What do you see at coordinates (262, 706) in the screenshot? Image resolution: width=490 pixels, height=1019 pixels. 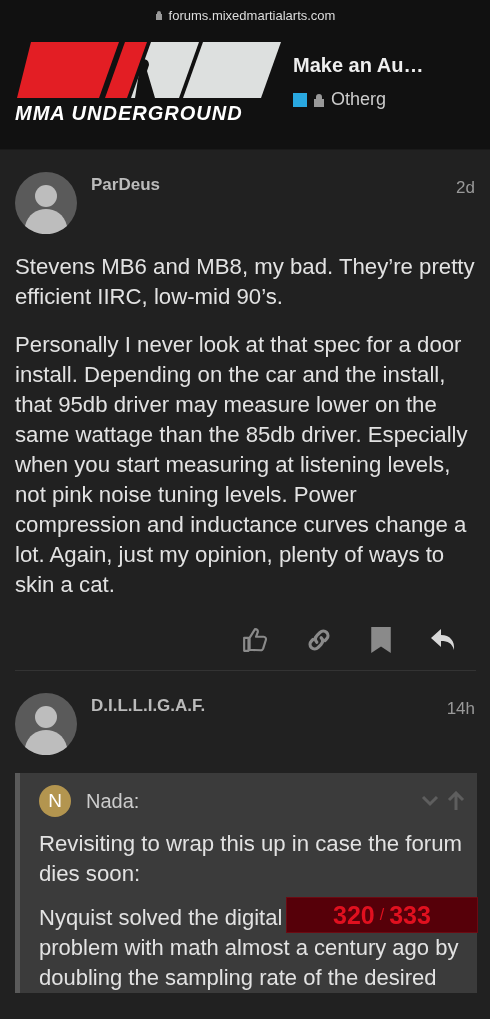 I see `author-name: D.I.L.L.I.G.A.F.` at bounding box center [262, 706].